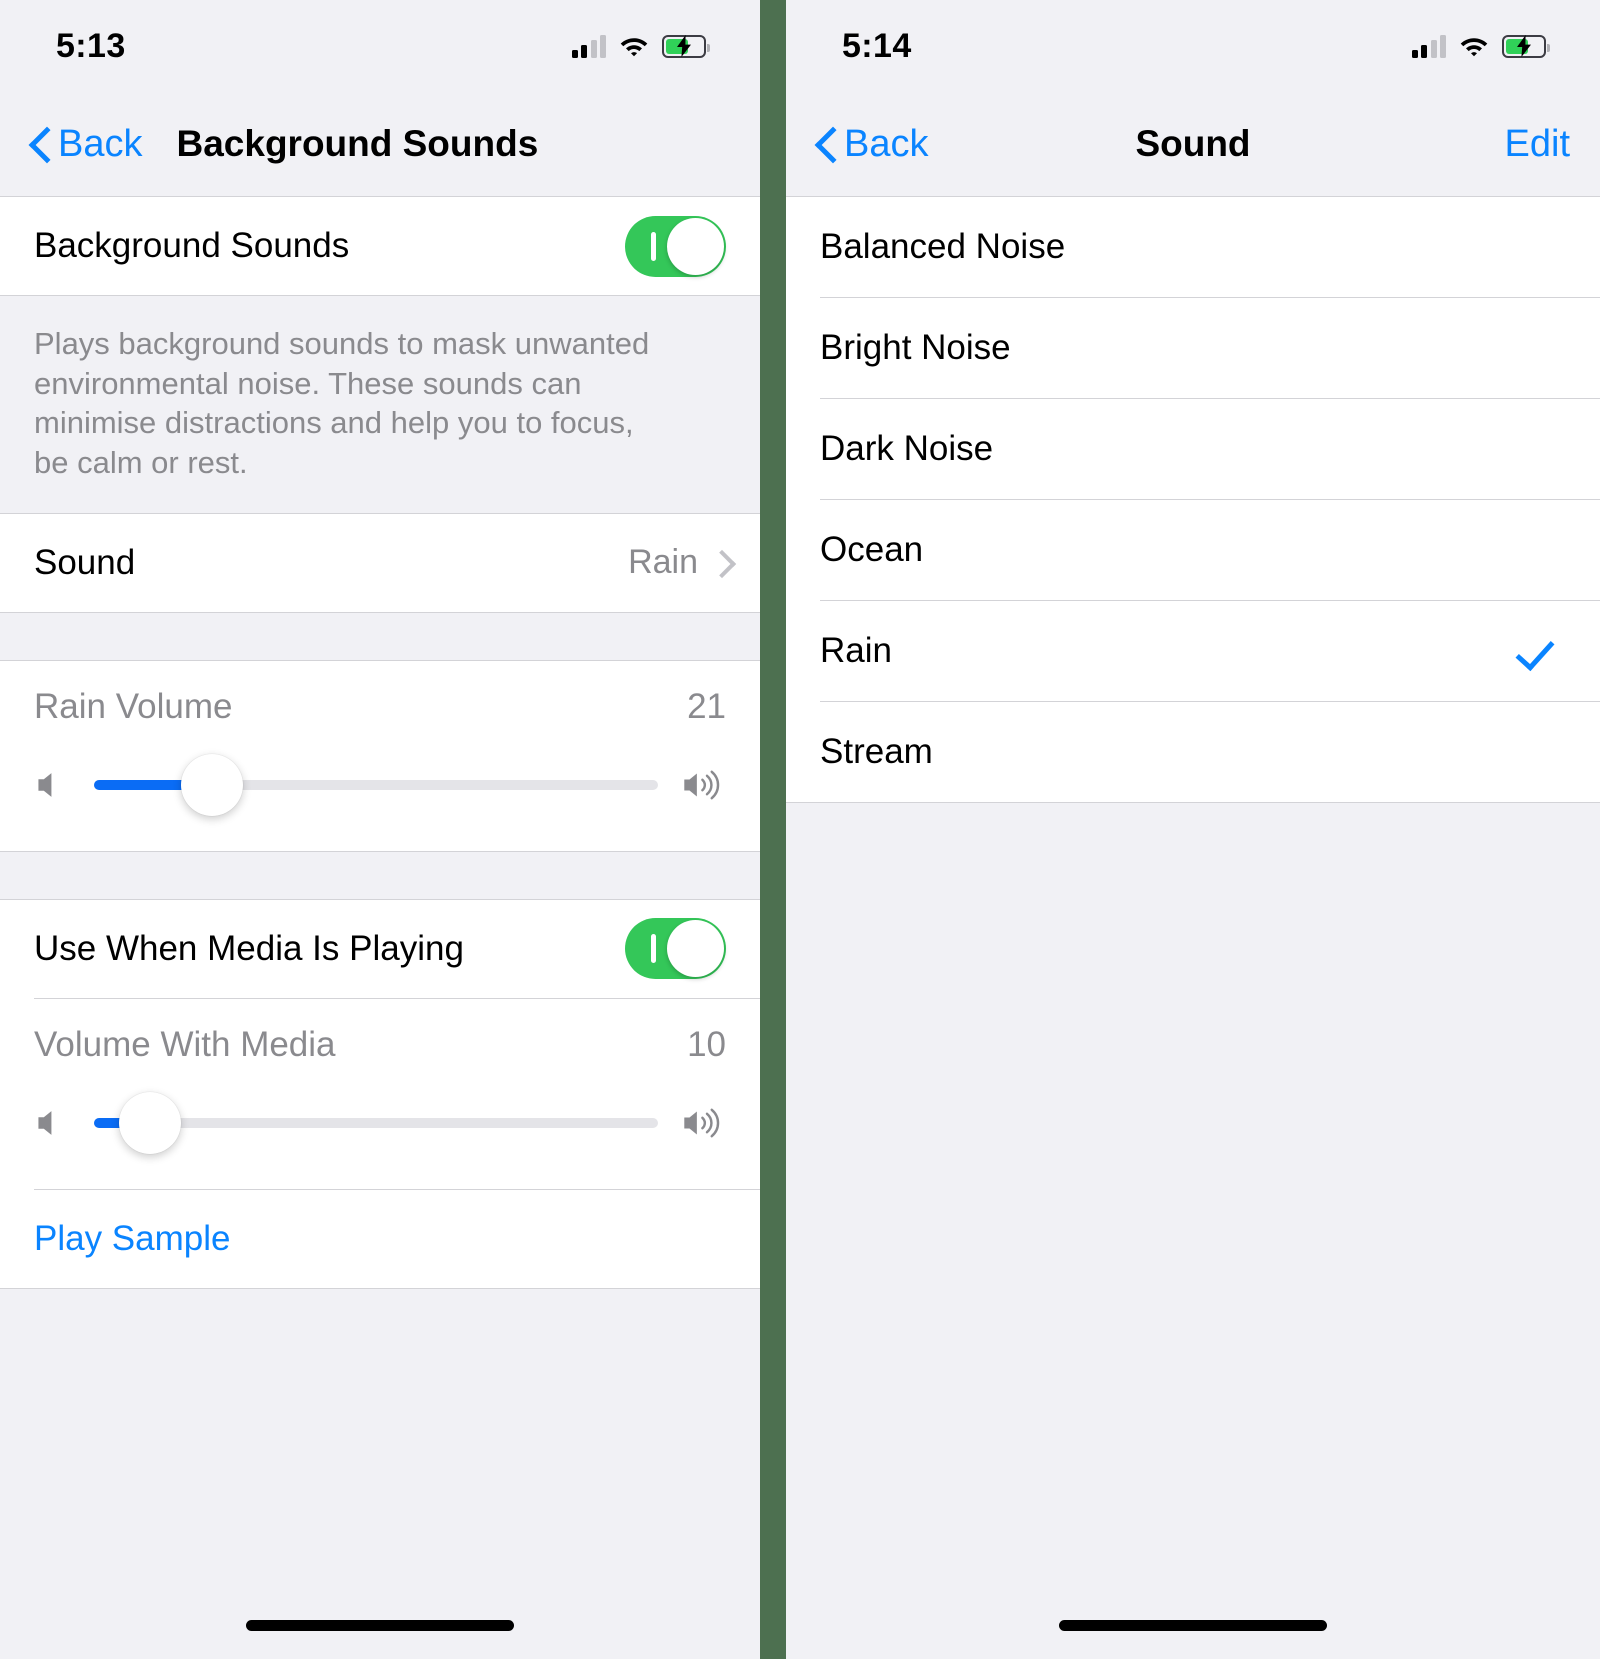  What do you see at coordinates (1193, 46) in the screenshot?
I see `status-bar-right: 5:14` at bounding box center [1193, 46].